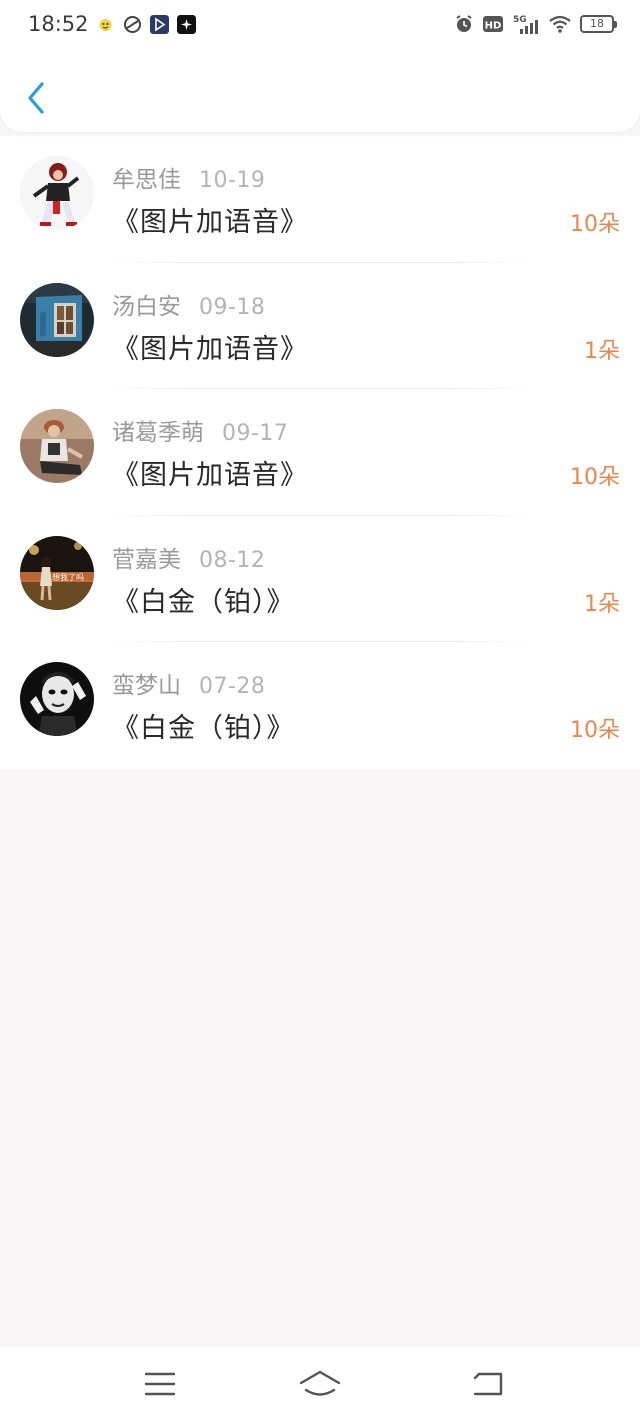 The width and height of the screenshot is (640, 1422). I want to click on menu-button, so click(160, 1384).